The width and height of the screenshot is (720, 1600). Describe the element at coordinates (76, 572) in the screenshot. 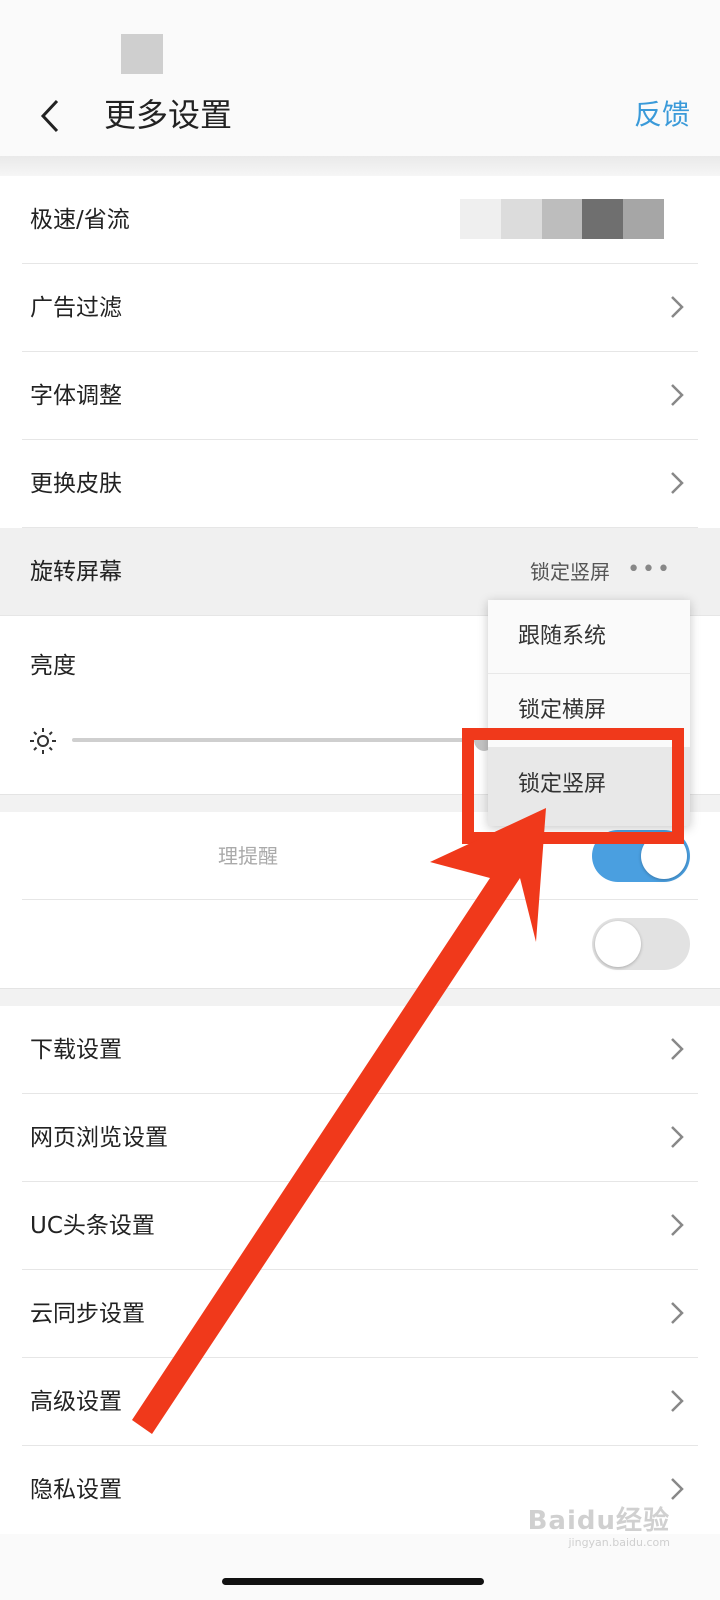

I see `rotate-screen-label: 旋转屏幕` at that location.